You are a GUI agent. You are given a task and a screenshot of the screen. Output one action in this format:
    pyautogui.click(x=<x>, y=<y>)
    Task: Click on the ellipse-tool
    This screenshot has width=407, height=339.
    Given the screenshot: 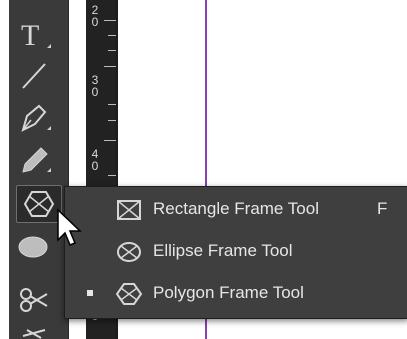 What is the action you would take?
    pyautogui.click(x=38, y=247)
    